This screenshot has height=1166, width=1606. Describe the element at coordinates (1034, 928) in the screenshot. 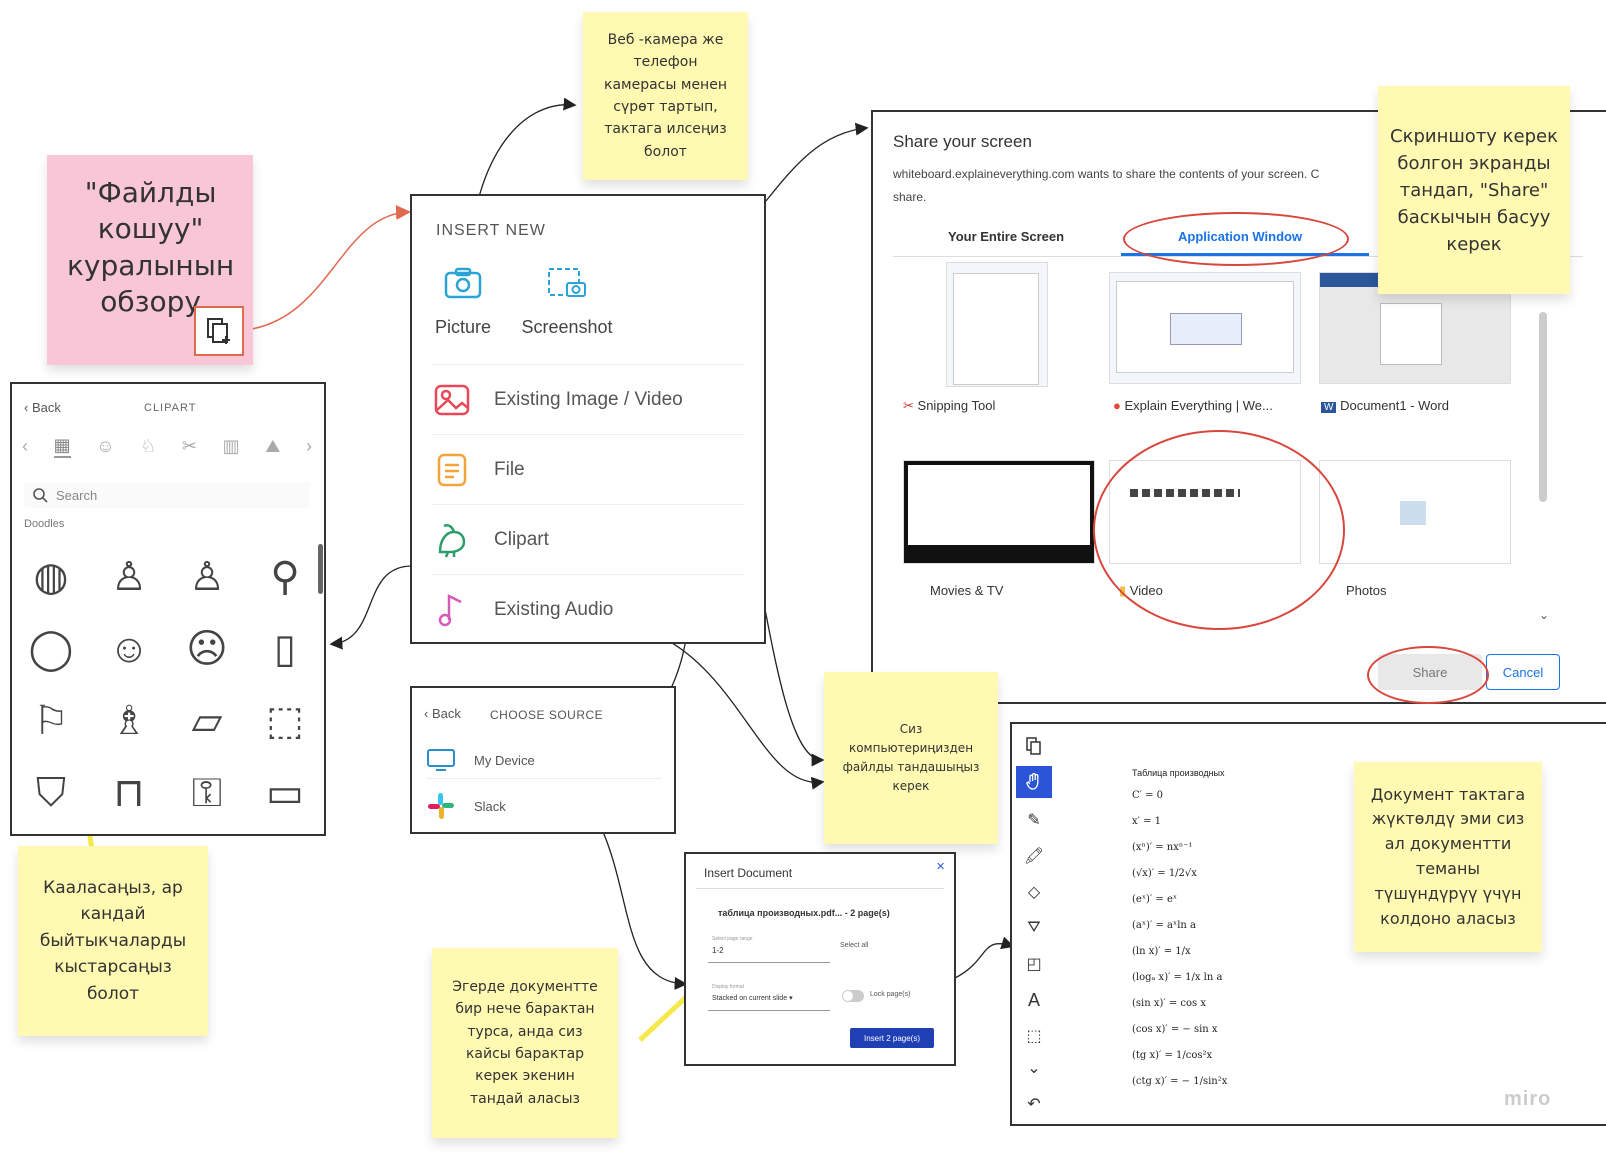

I see `fill-icon: ⛛` at that location.